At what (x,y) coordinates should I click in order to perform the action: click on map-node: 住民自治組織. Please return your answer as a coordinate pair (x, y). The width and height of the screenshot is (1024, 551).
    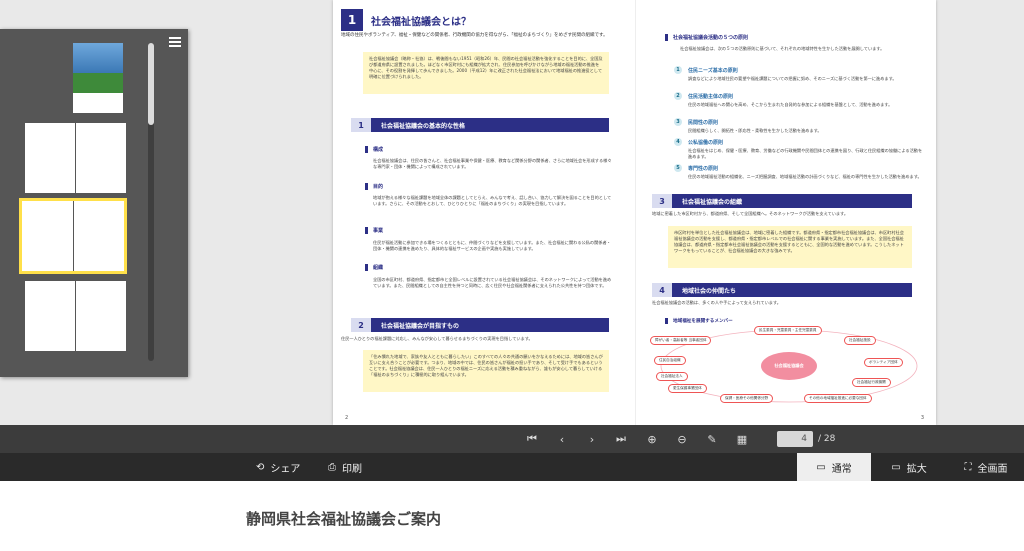
    Looking at the image, I should click on (670, 360).